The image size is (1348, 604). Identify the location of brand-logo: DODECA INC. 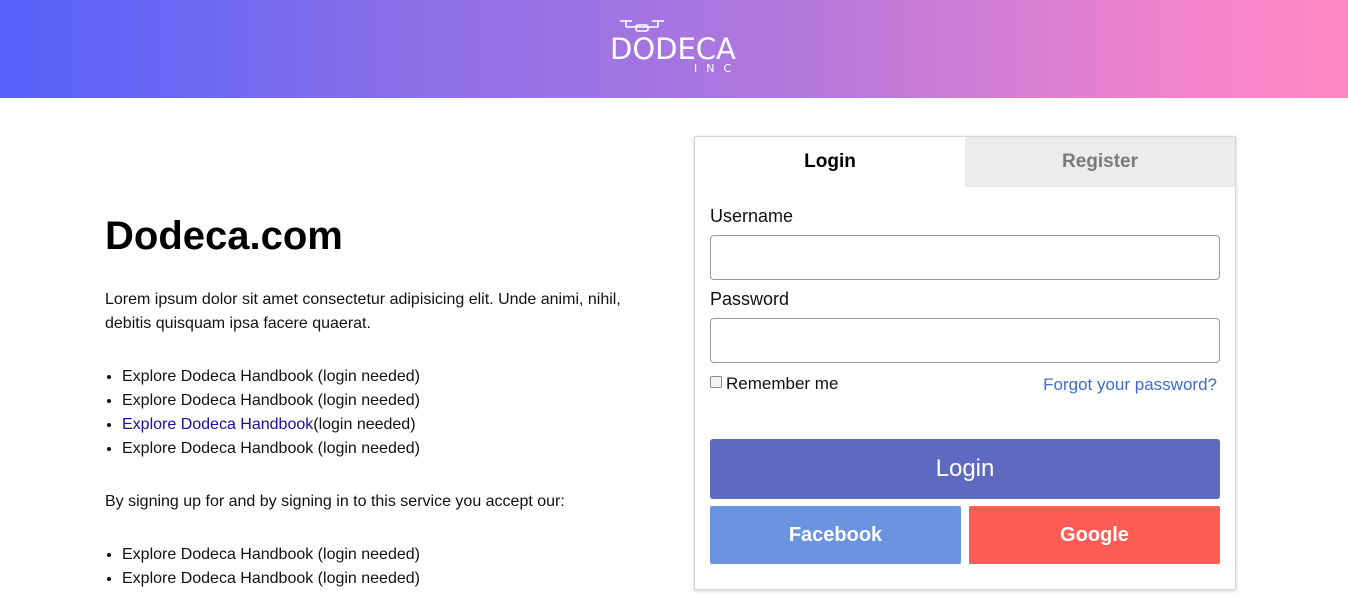
(676, 49).